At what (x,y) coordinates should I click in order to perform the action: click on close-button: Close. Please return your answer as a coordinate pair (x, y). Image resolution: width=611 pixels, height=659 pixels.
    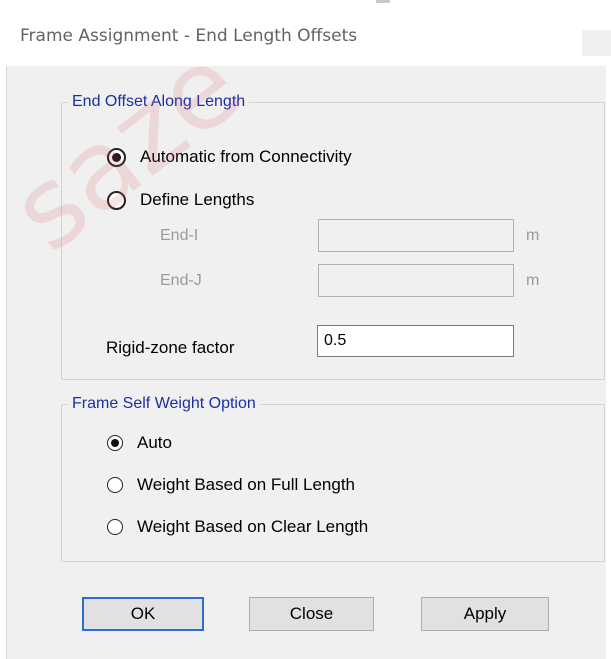
    Looking at the image, I should click on (311, 614).